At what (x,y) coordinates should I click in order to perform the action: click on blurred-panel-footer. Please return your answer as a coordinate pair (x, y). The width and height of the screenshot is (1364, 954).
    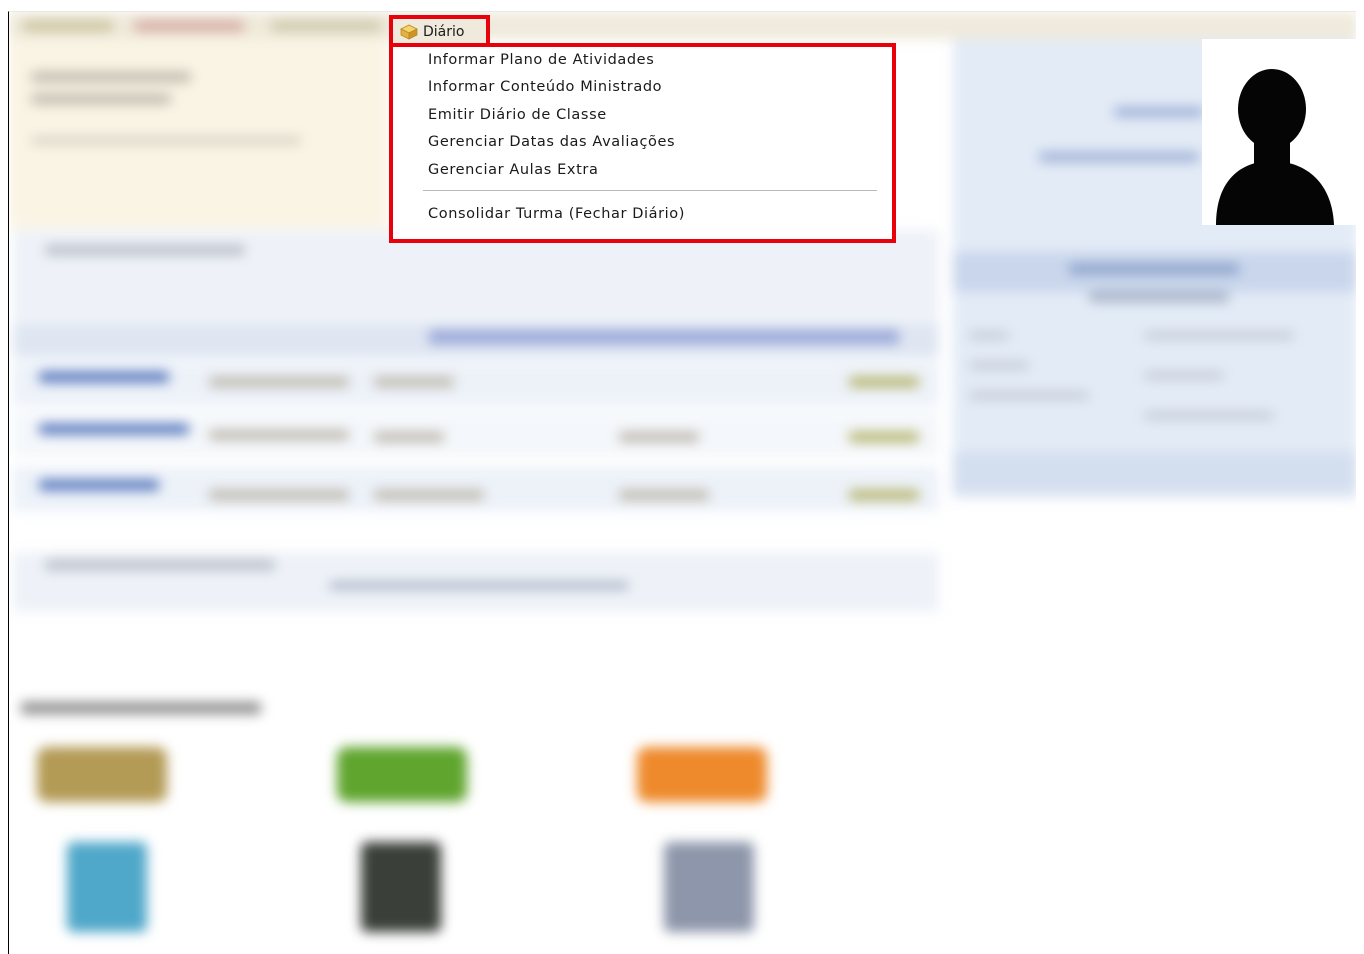
    Looking at the image, I should click on (1154, 472).